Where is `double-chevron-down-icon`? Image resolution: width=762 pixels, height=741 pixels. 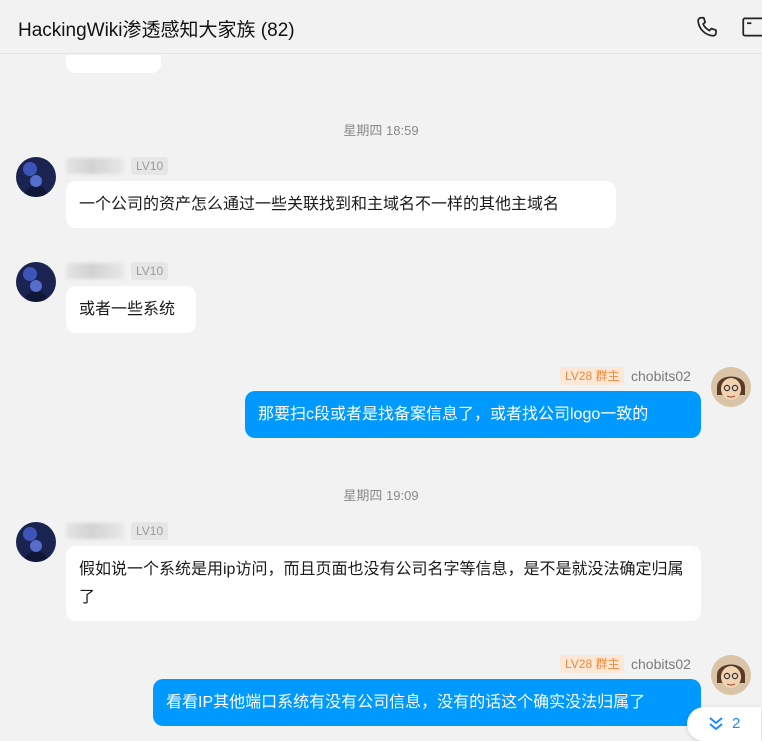
double-chevron-down-icon is located at coordinates (716, 724).